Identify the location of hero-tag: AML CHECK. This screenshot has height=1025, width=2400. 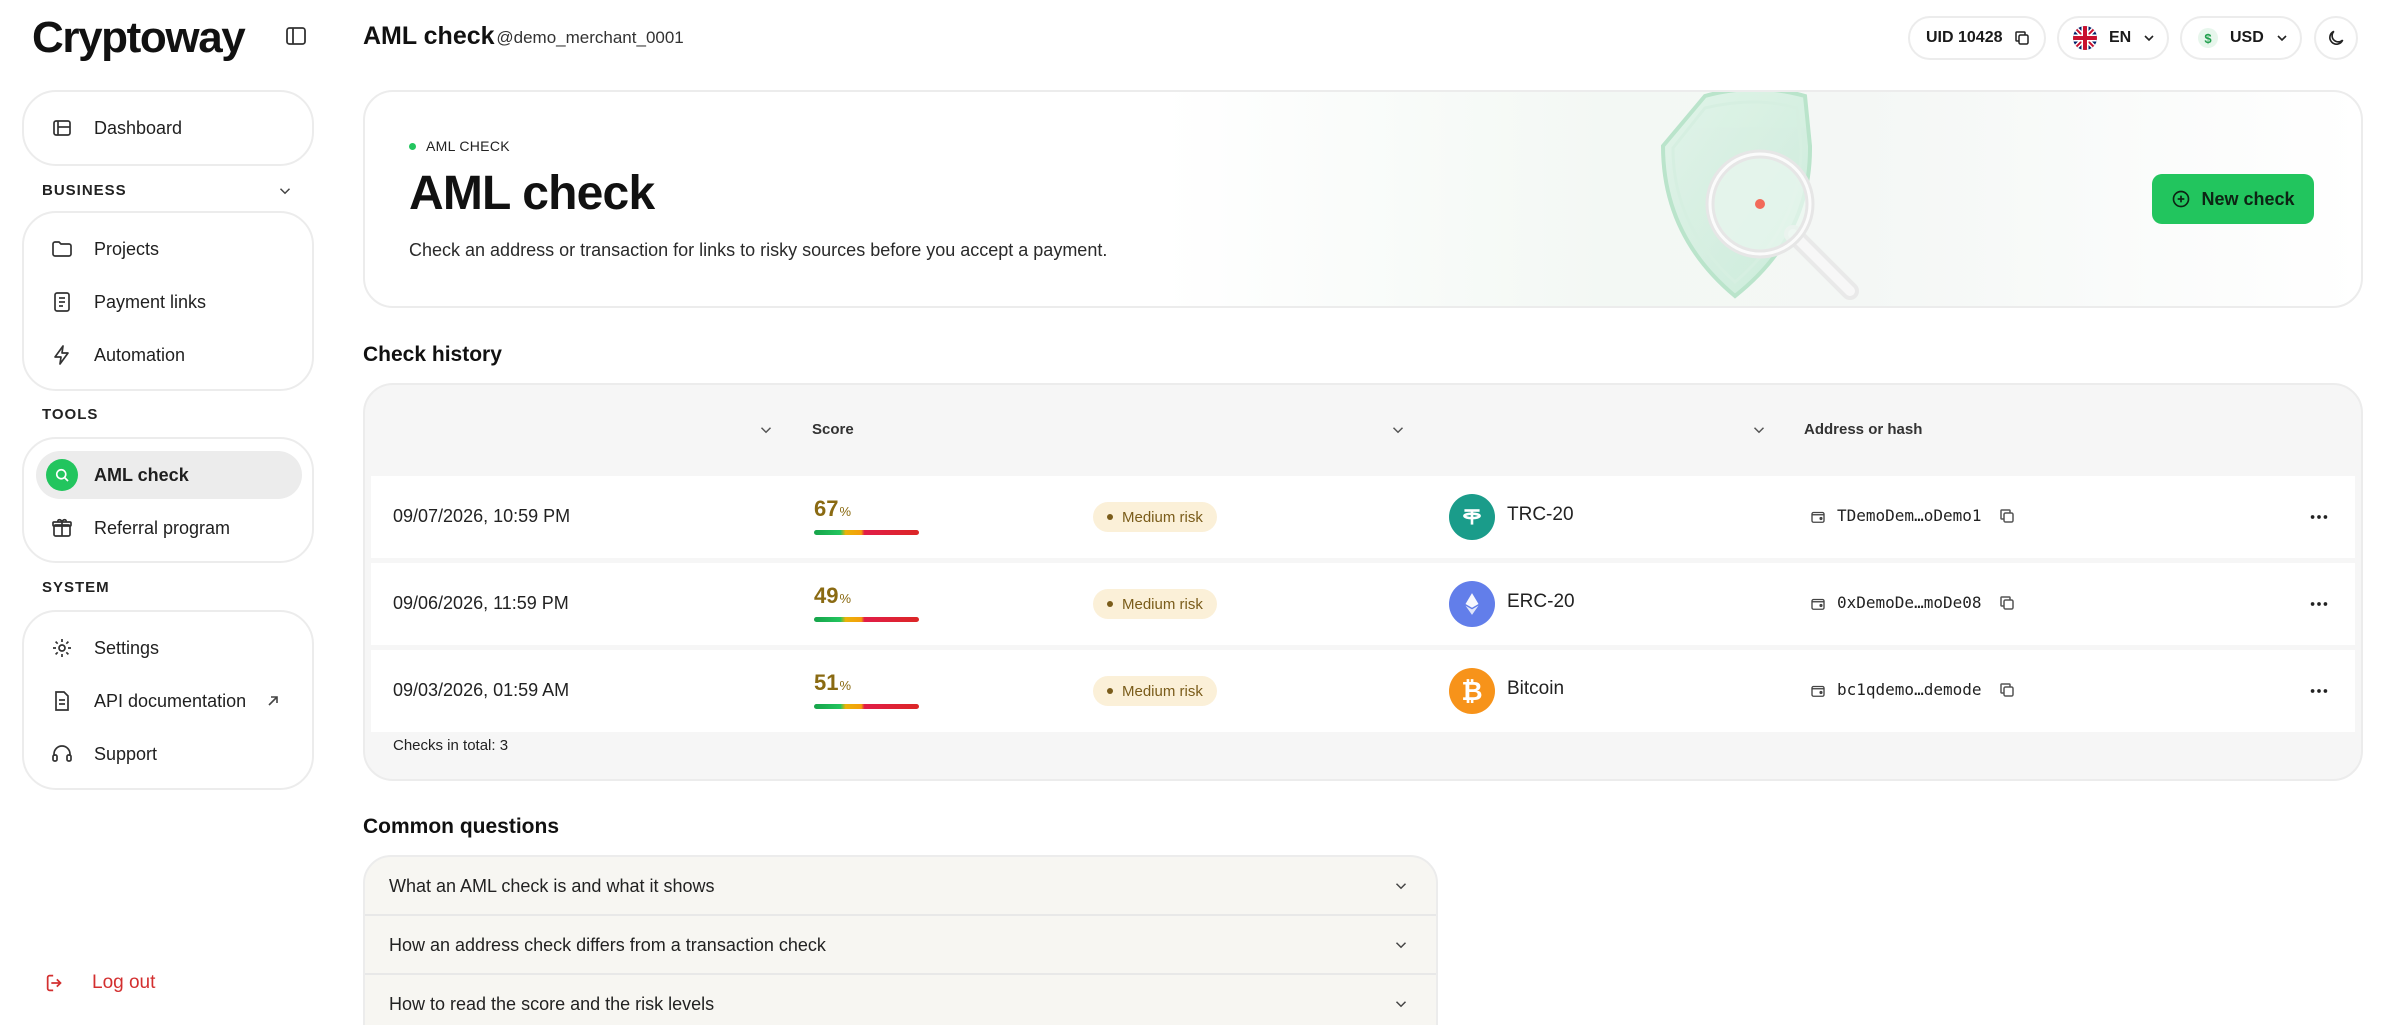
(459, 146).